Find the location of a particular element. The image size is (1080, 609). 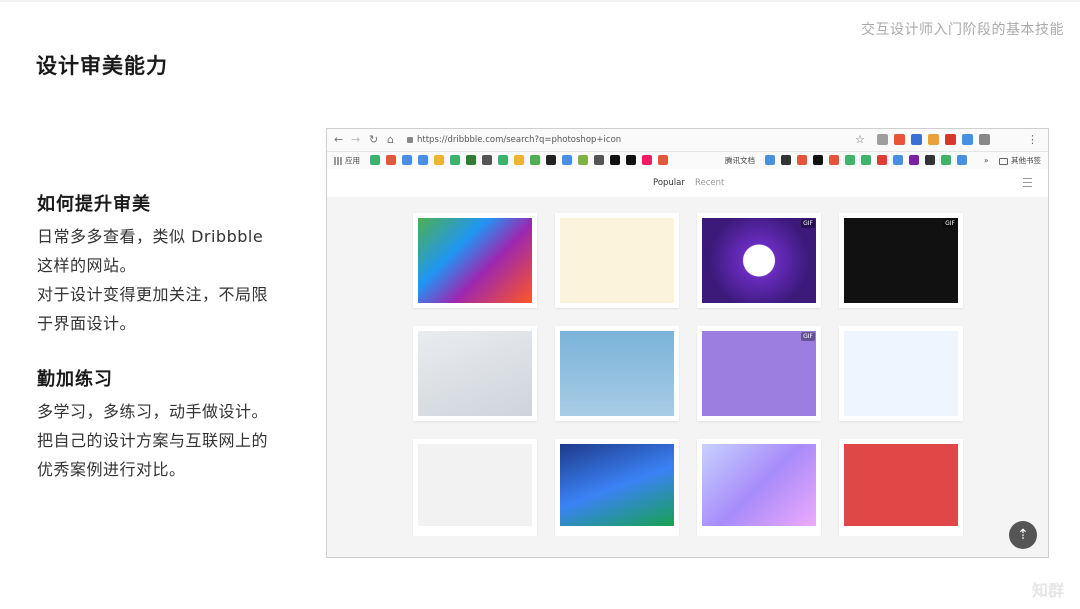

shot-travel-app is located at coordinates (901, 373).